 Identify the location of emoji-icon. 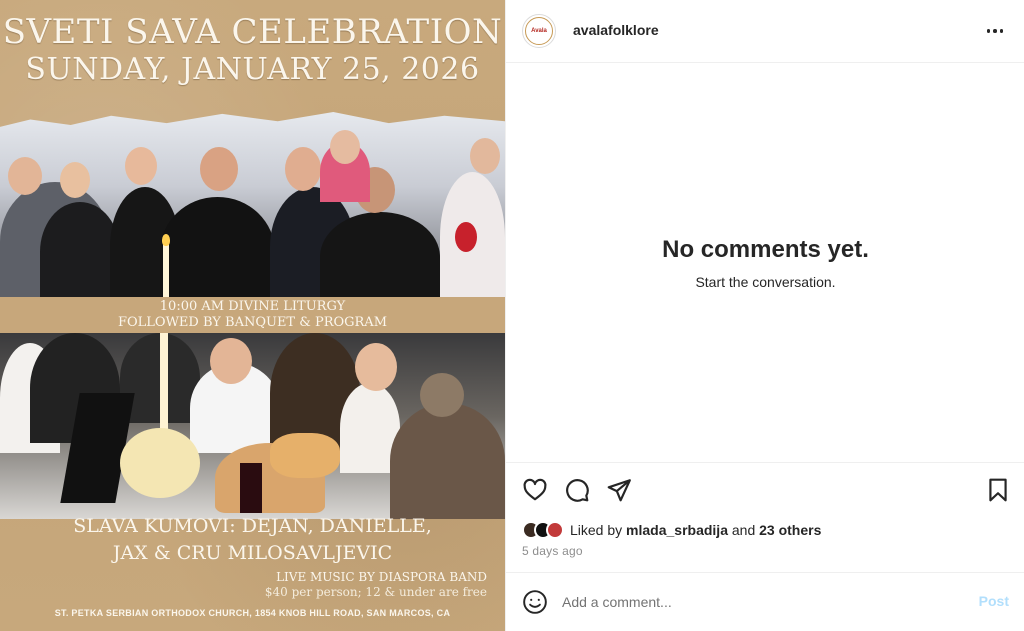
(535, 602).